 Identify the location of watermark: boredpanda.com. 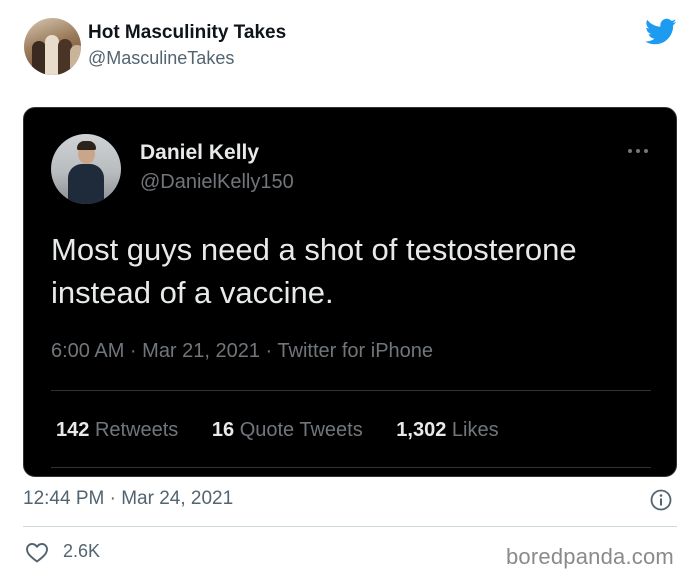
(590, 556).